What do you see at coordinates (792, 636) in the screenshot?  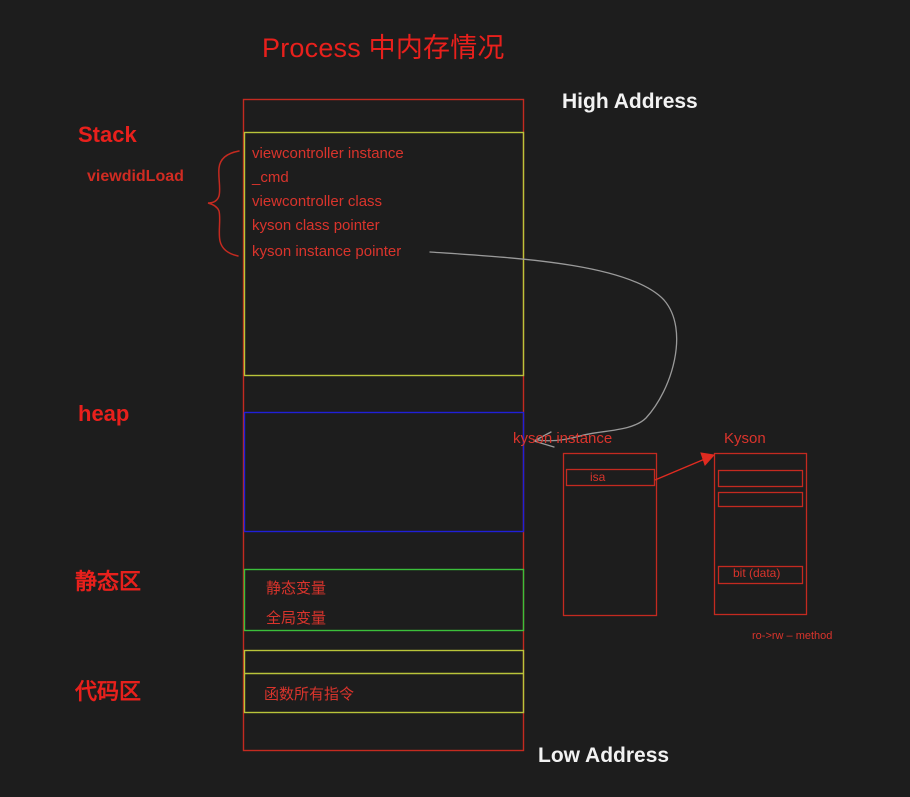 I see `ro-rw-method-footnote: ro->rw – method` at bounding box center [792, 636].